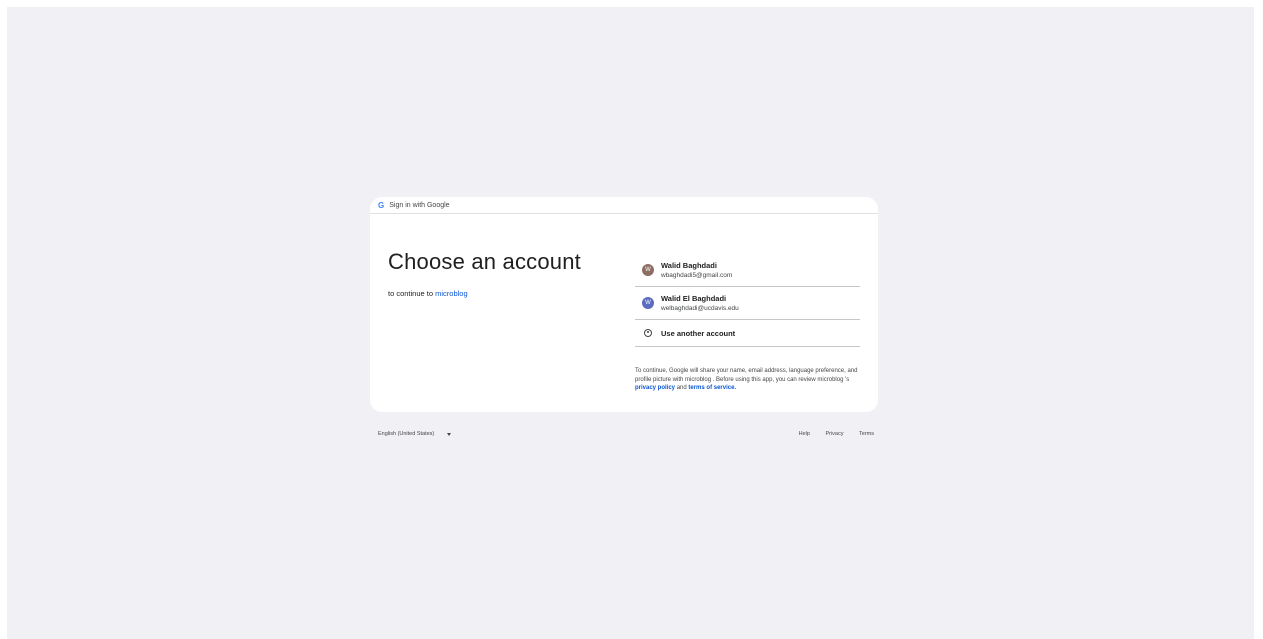  What do you see at coordinates (419, 205) in the screenshot?
I see `header-label: Sign in with Google` at bounding box center [419, 205].